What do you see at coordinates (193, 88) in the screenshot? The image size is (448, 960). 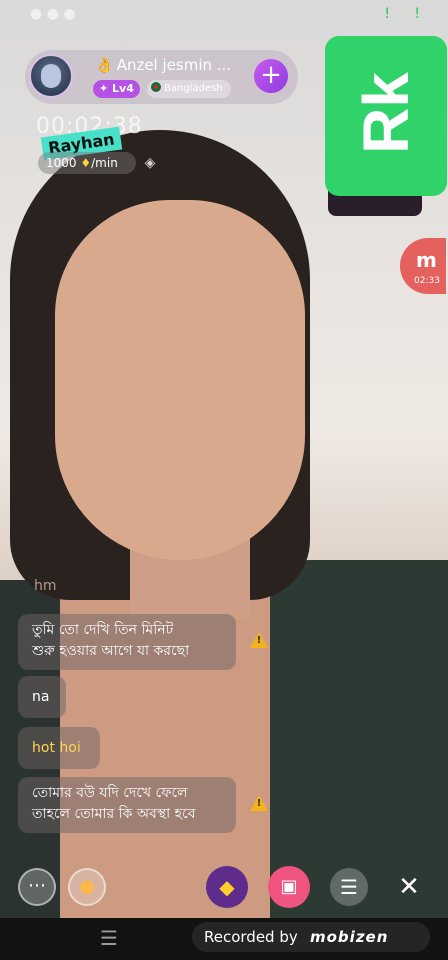 I see `country-text: Bangladesh` at bounding box center [193, 88].